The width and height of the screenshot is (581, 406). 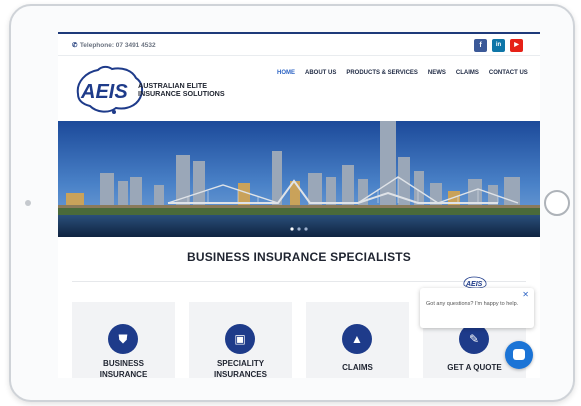 What do you see at coordinates (508, 73) in the screenshot?
I see `nav-contact-us: CONTACT US` at bounding box center [508, 73].